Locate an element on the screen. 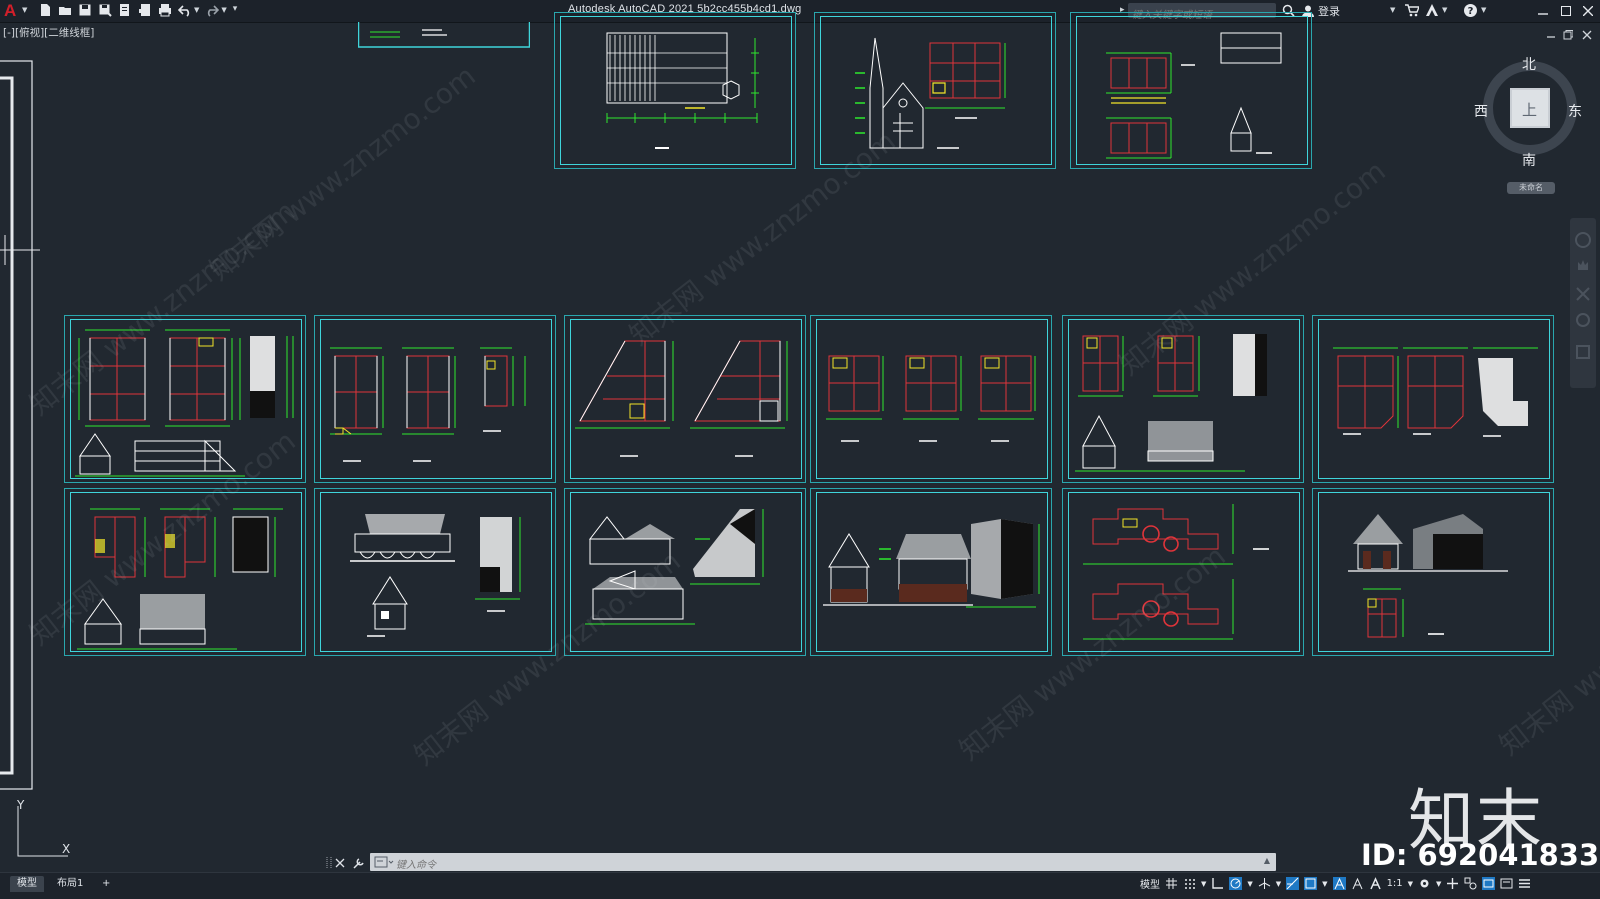 The width and height of the screenshot is (1600, 899). plot-icon is located at coordinates (165, 10).